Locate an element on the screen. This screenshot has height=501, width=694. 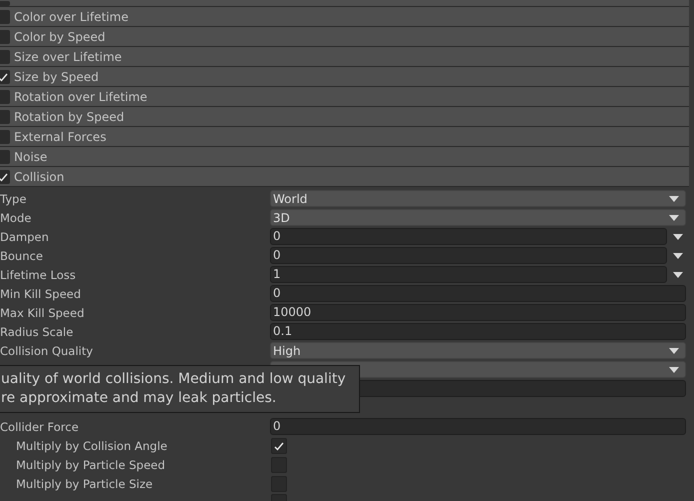
property-label: Max Kill Speed is located at coordinates (42, 313).